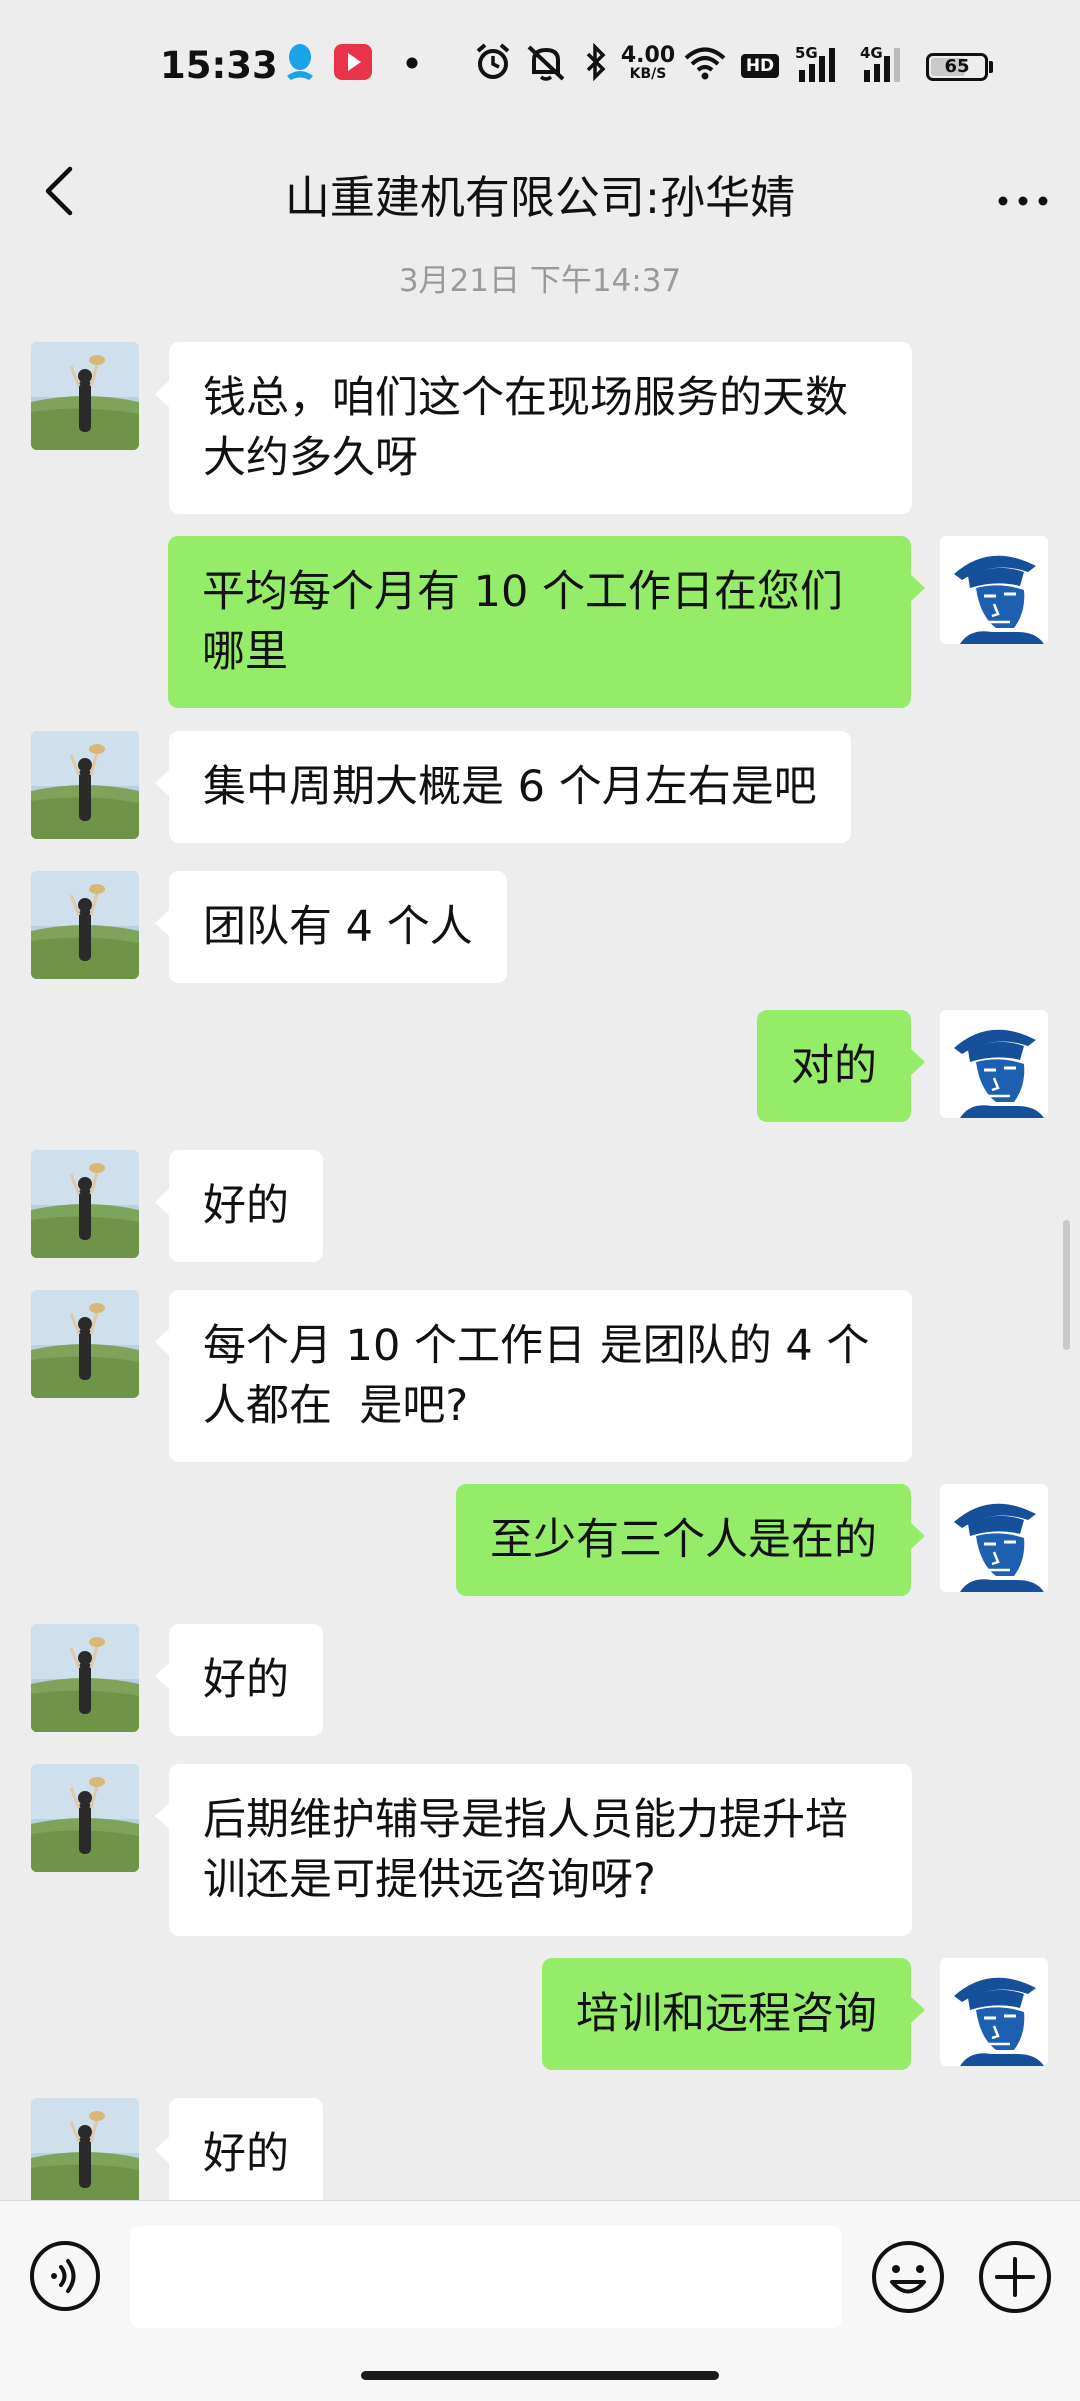 This screenshot has height=2401, width=1080. Describe the element at coordinates (353, 62) in the screenshot. I see `video-app-icon` at that location.